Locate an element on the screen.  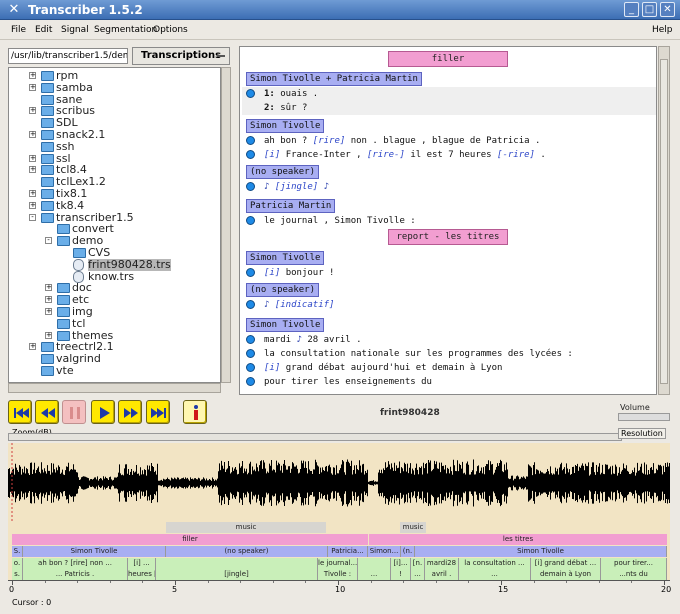
segment-label: avril . is located at coordinates (442, 574).